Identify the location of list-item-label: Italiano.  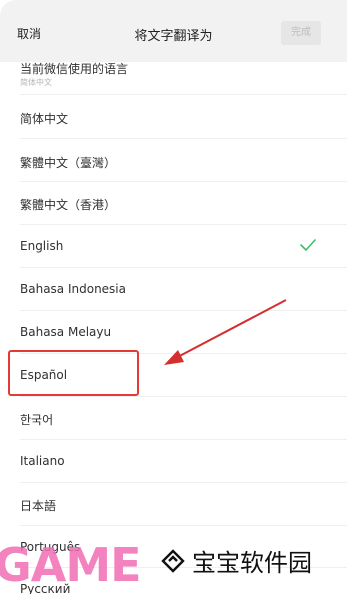
(42, 461).